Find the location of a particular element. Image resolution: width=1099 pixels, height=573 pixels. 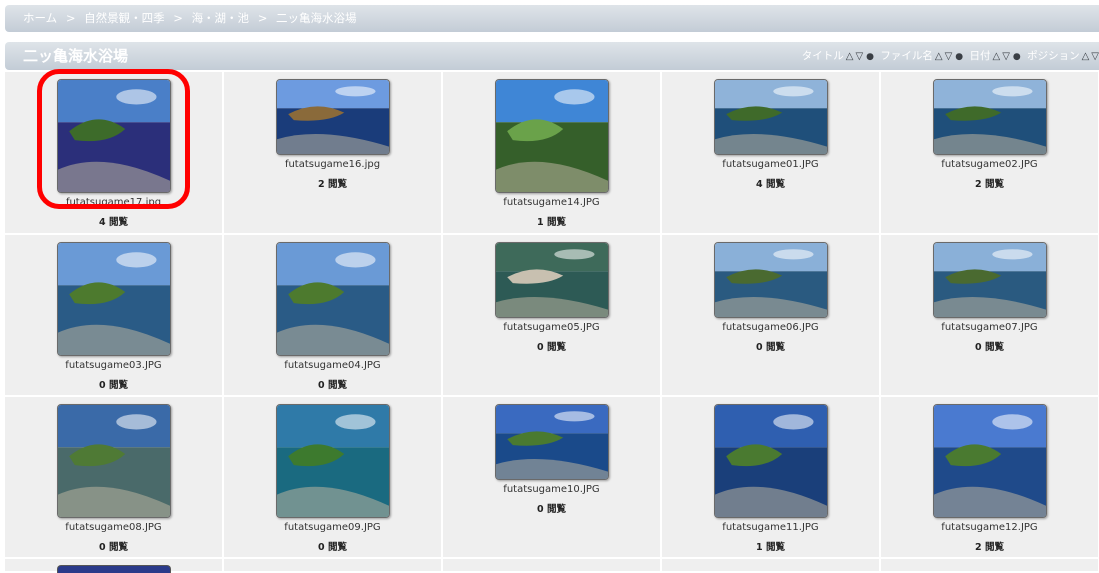

thumbnail-filename: futatsugame12.JPG is located at coordinates (989, 527).